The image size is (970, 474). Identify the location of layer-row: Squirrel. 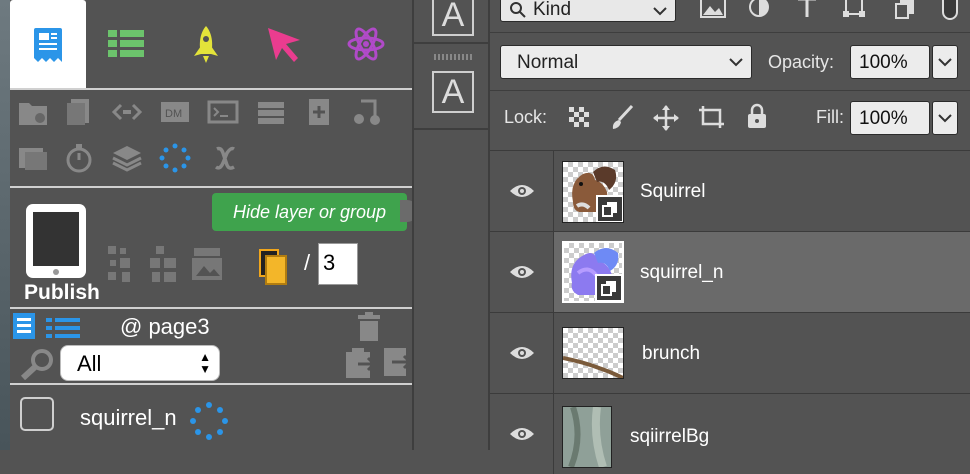
(730, 190).